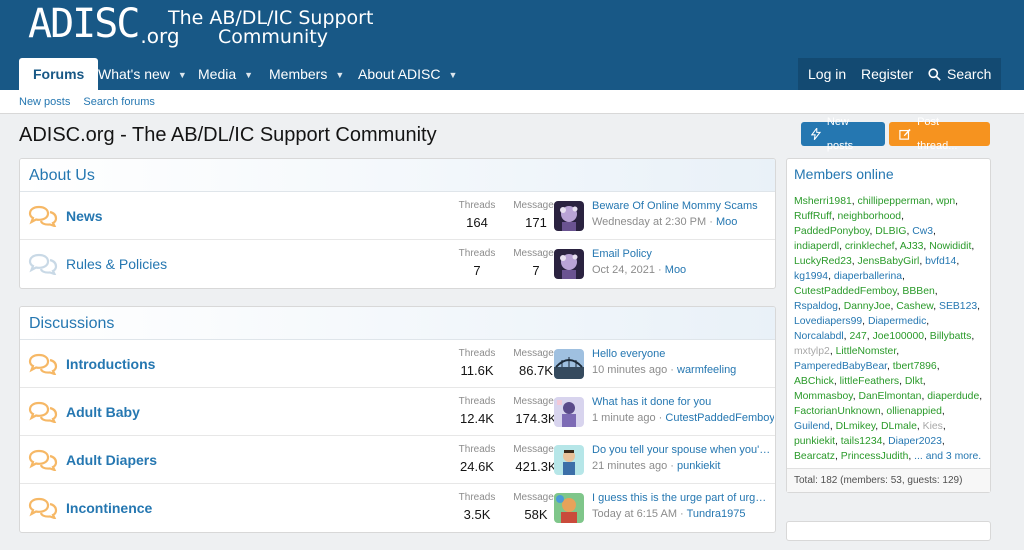  What do you see at coordinates (716, 514) in the screenshot?
I see `last-post-user: Tundra1975` at bounding box center [716, 514].